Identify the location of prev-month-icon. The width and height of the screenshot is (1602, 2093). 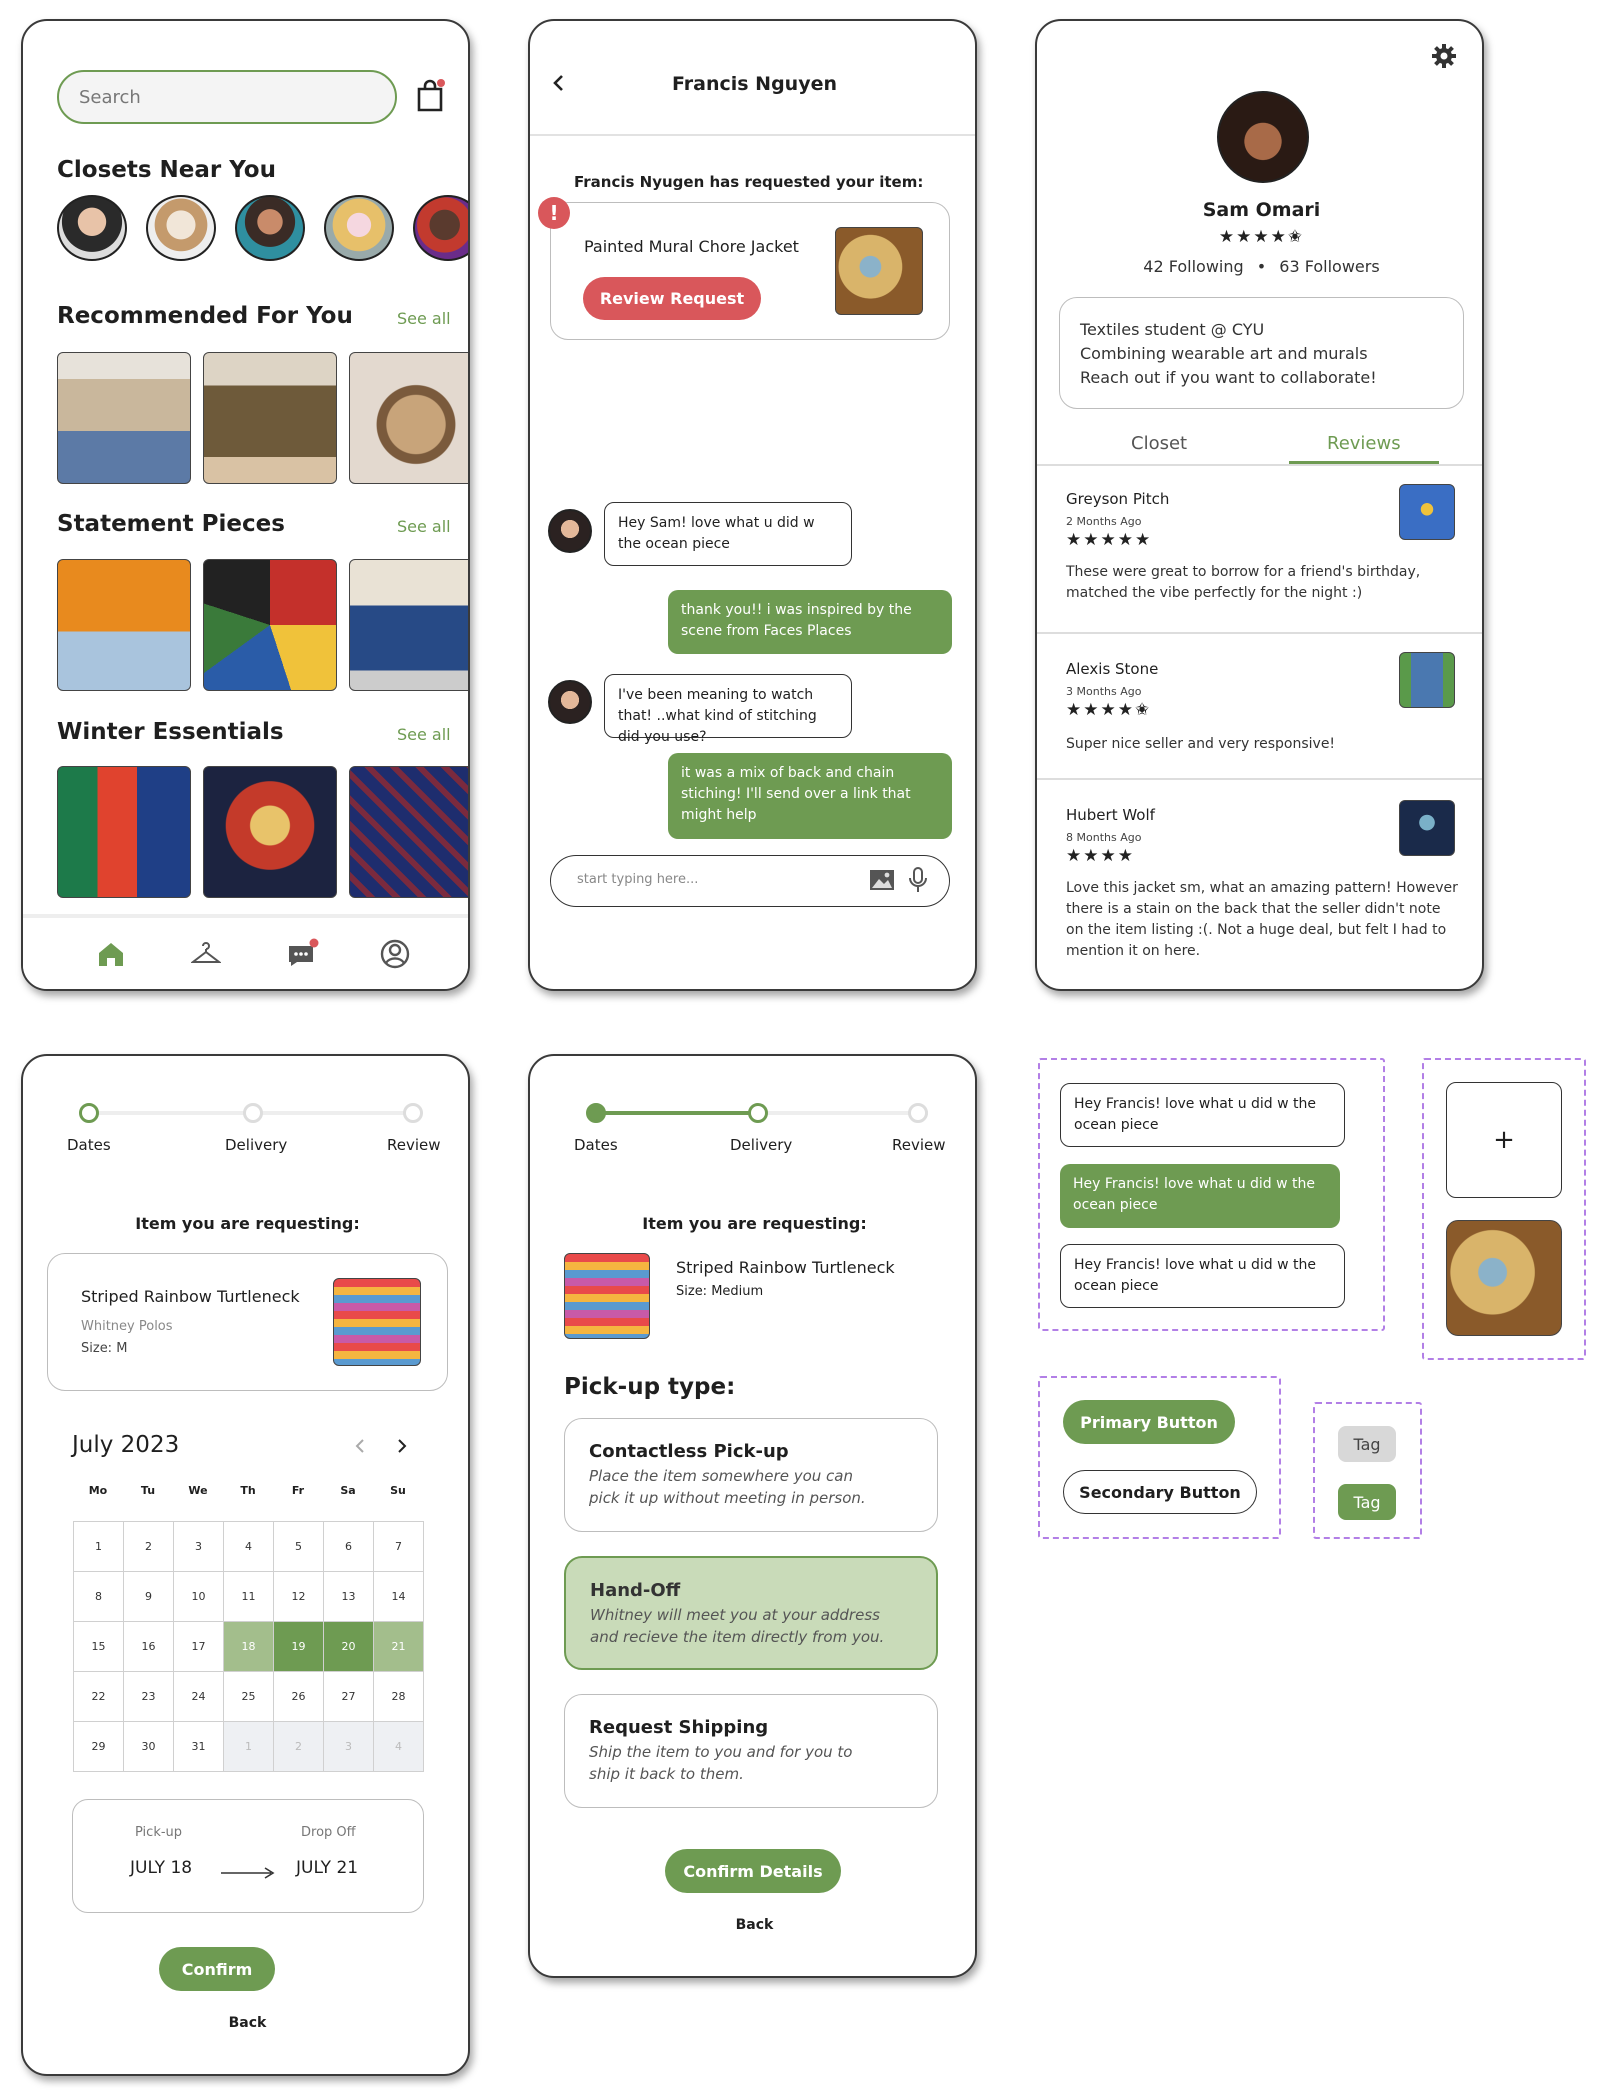
(360, 1448).